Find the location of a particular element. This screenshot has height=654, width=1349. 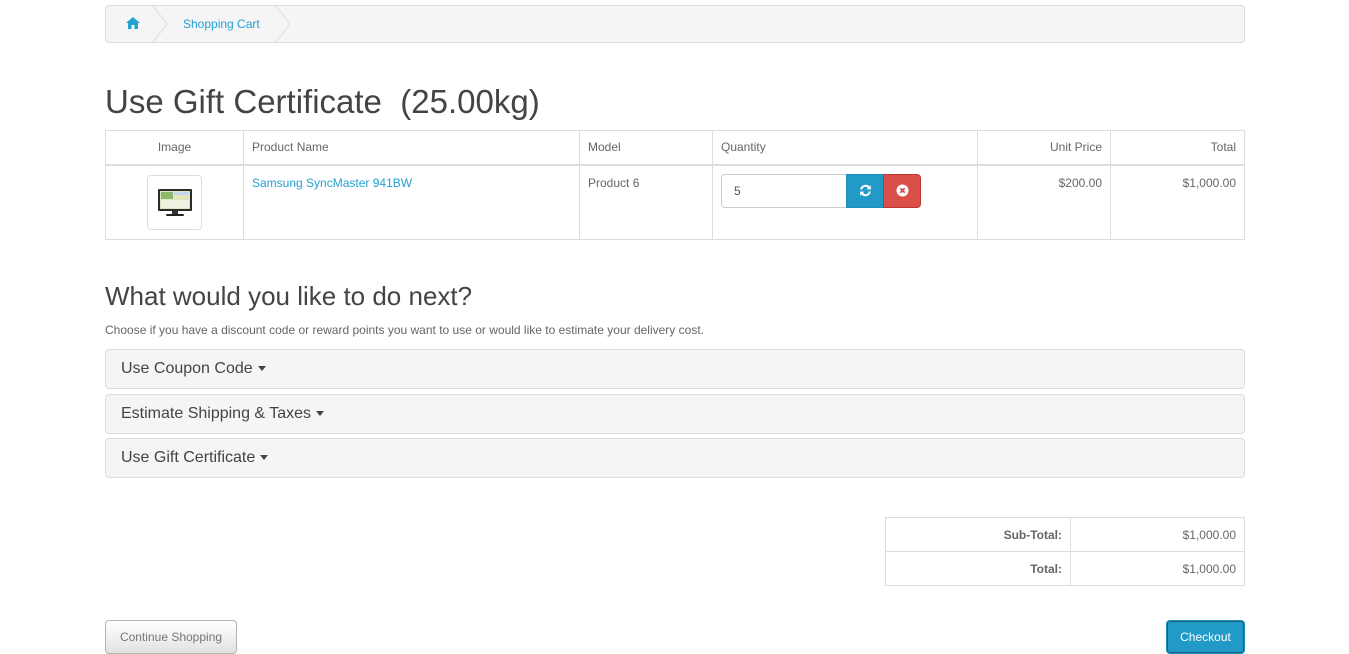

remove-item-button is located at coordinates (902, 191).